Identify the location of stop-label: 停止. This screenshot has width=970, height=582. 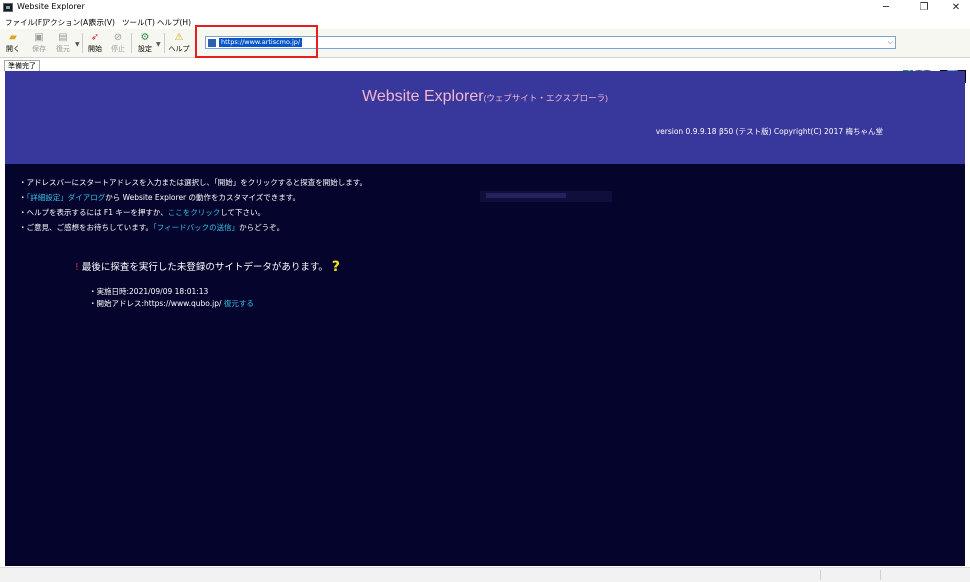
(118, 49).